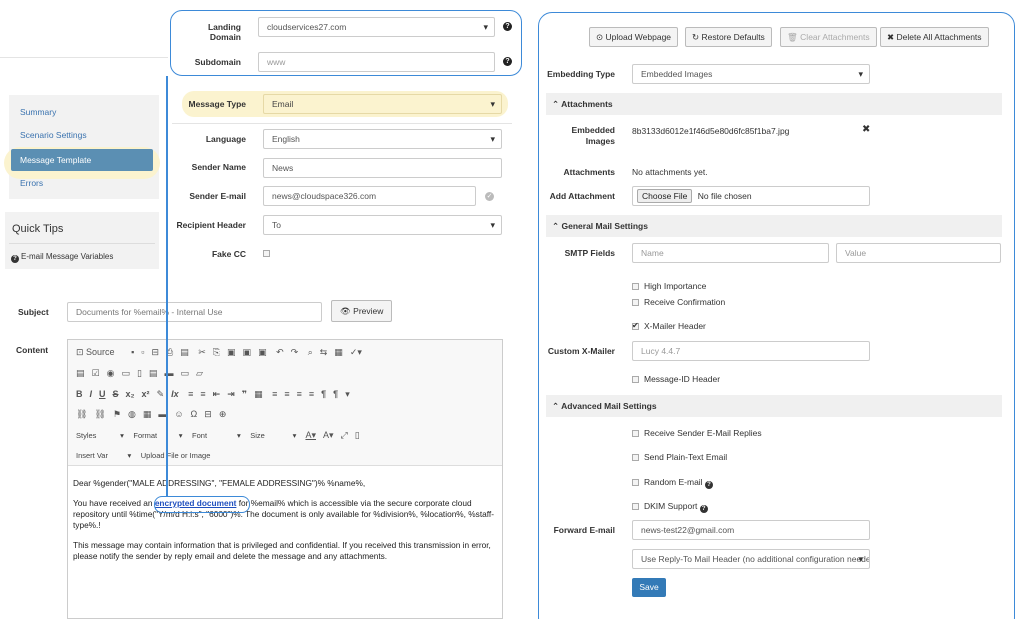 This screenshot has height=619, width=1024. I want to click on language-select: English, so click(382, 139).